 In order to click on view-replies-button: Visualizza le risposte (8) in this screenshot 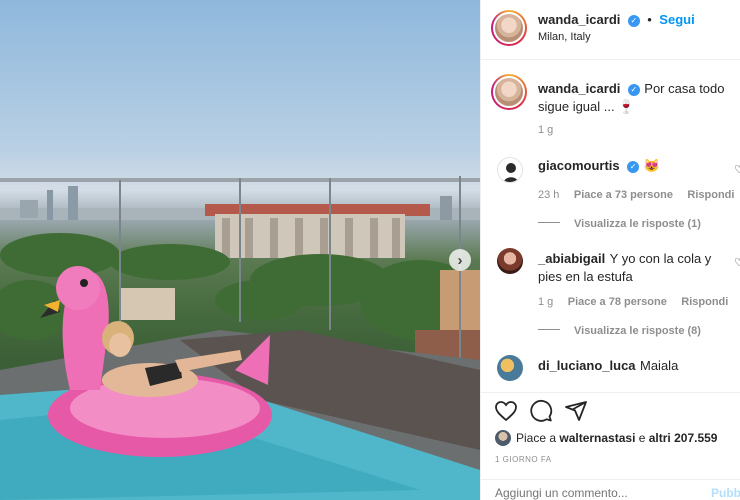, I will do `click(619, 330)`.